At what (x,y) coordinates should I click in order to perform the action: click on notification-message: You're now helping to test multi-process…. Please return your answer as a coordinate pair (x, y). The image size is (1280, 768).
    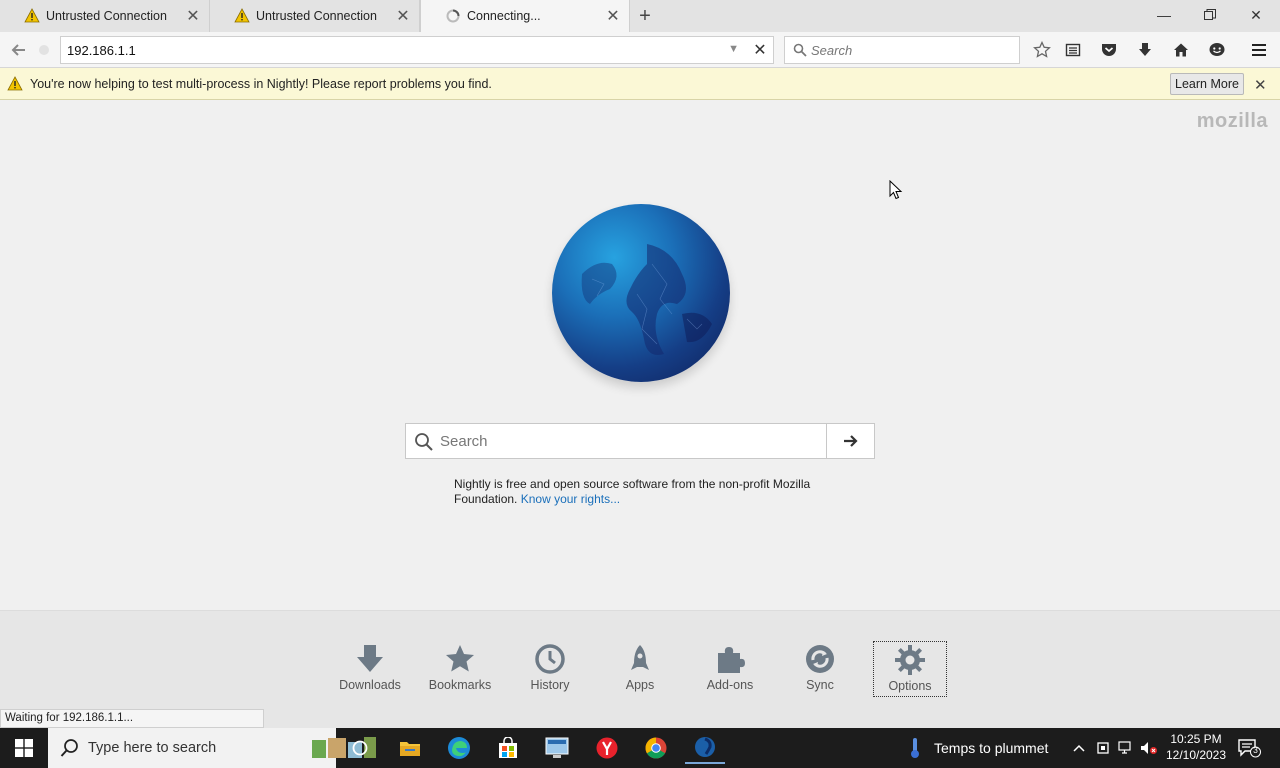
    Looking at the image, I should click on (261, 83).